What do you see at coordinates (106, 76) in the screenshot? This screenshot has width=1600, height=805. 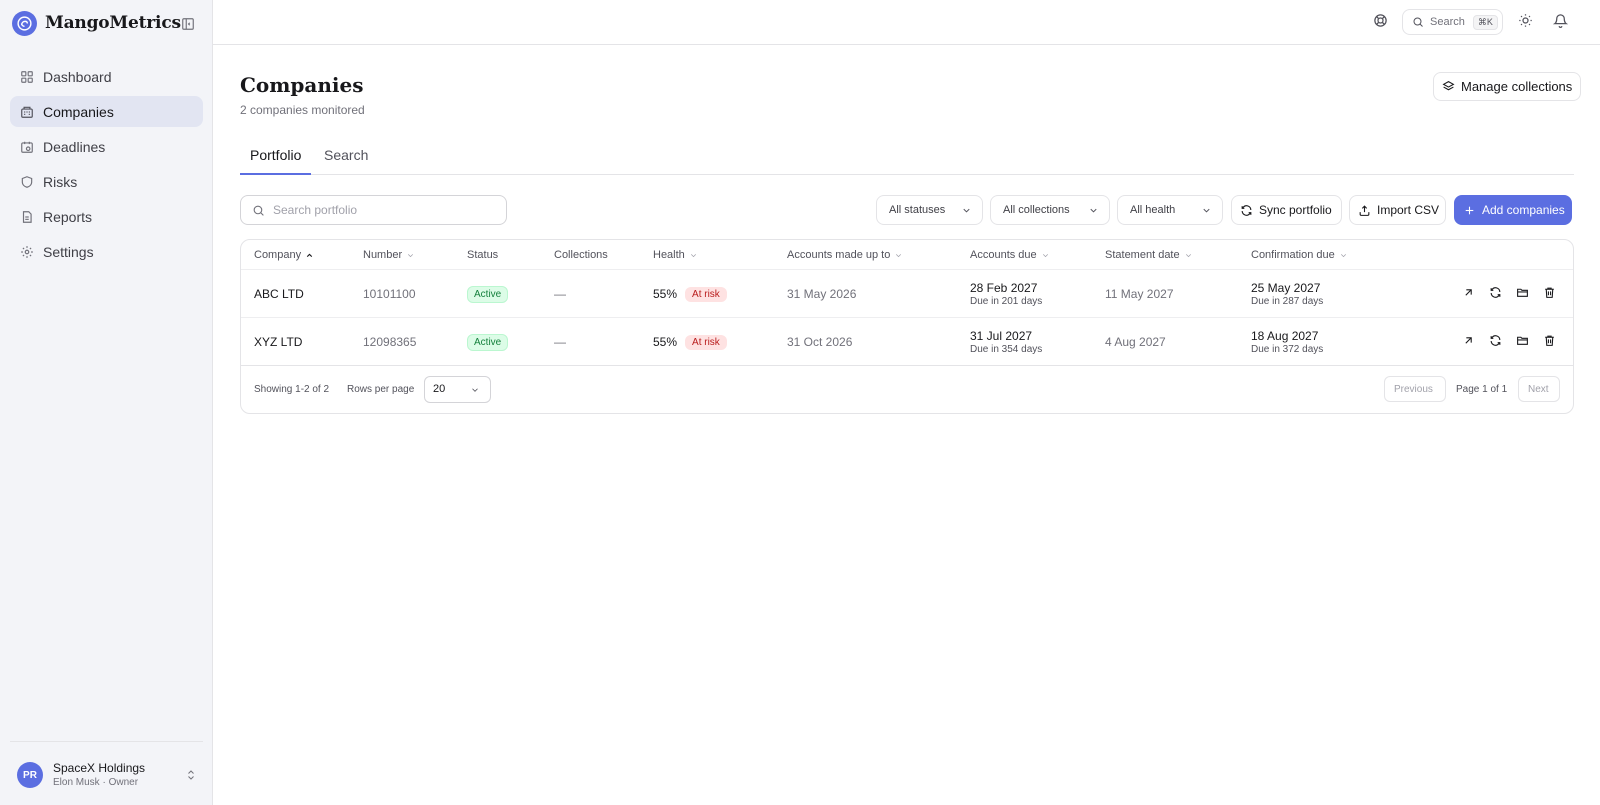 I see `sidebar-item-dashboard: Dashboard` at bounding box center [106, 76].